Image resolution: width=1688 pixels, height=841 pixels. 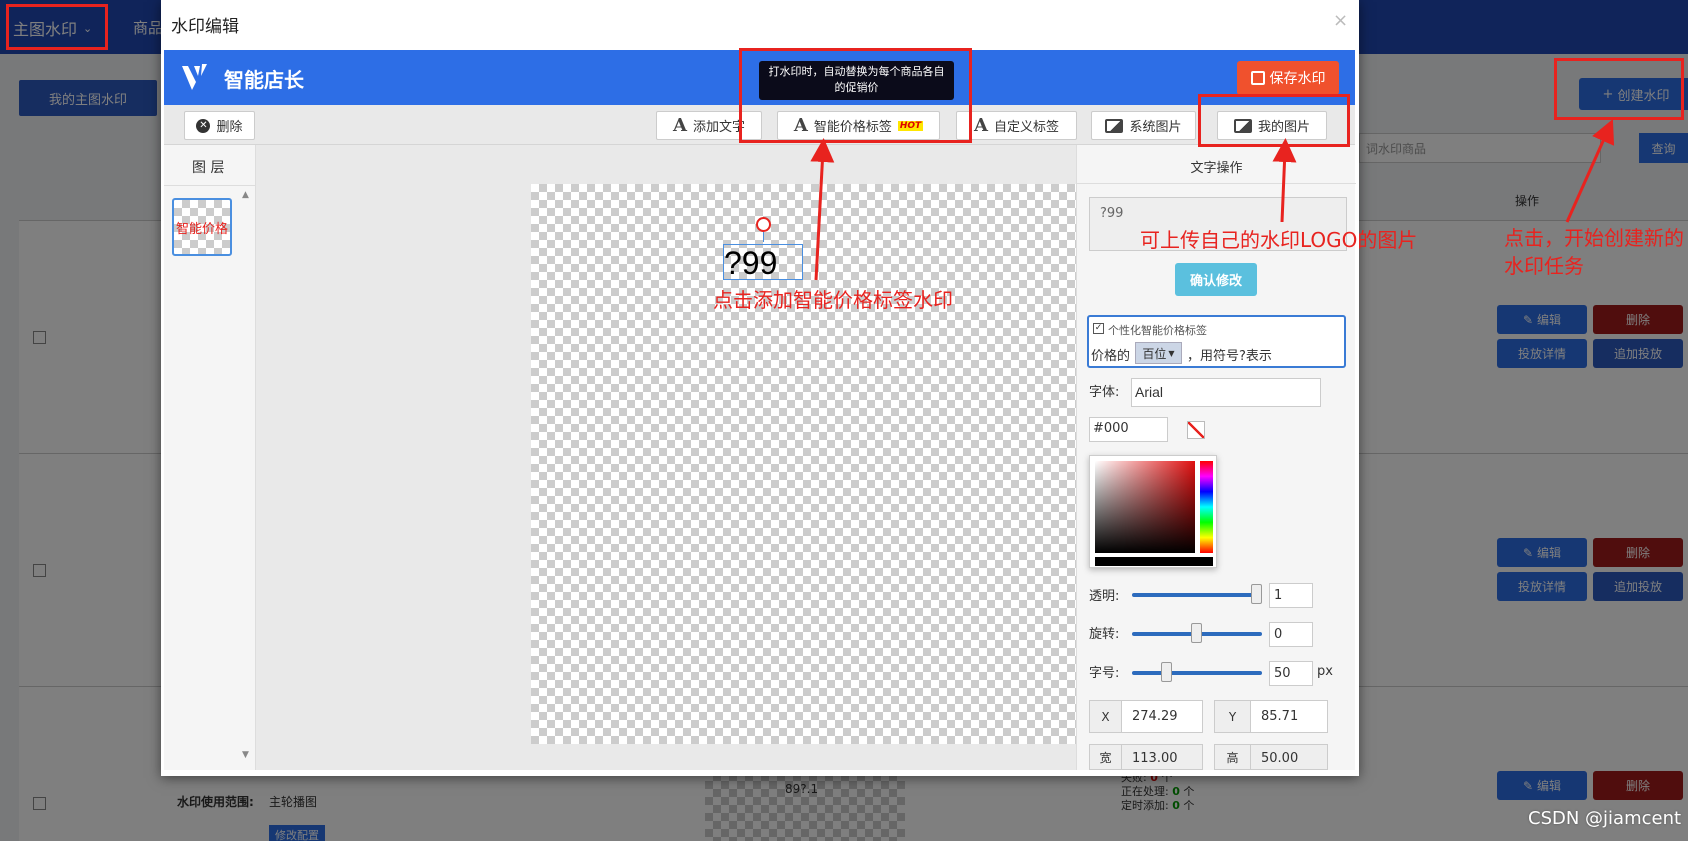 What do you see at coordinates (1605, 818) in the screenshot?
I see `csdn-watermark: CSDN @jiamcent` at bounding box center [1605, 818].